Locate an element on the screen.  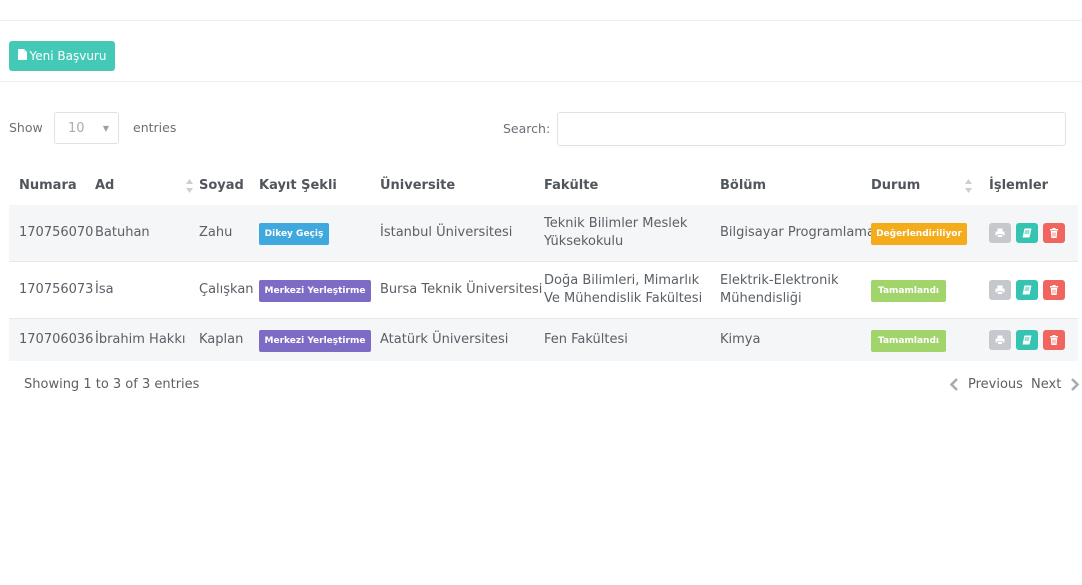
status-badge: Değerlendiriliyor is located at coordinates (919, 234).